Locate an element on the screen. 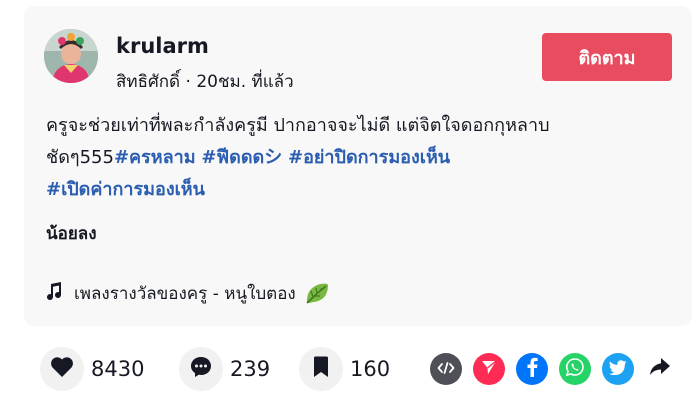 The height and width of the screenshot is (411, 700). heart-icon is located at coordinates (62, 369).